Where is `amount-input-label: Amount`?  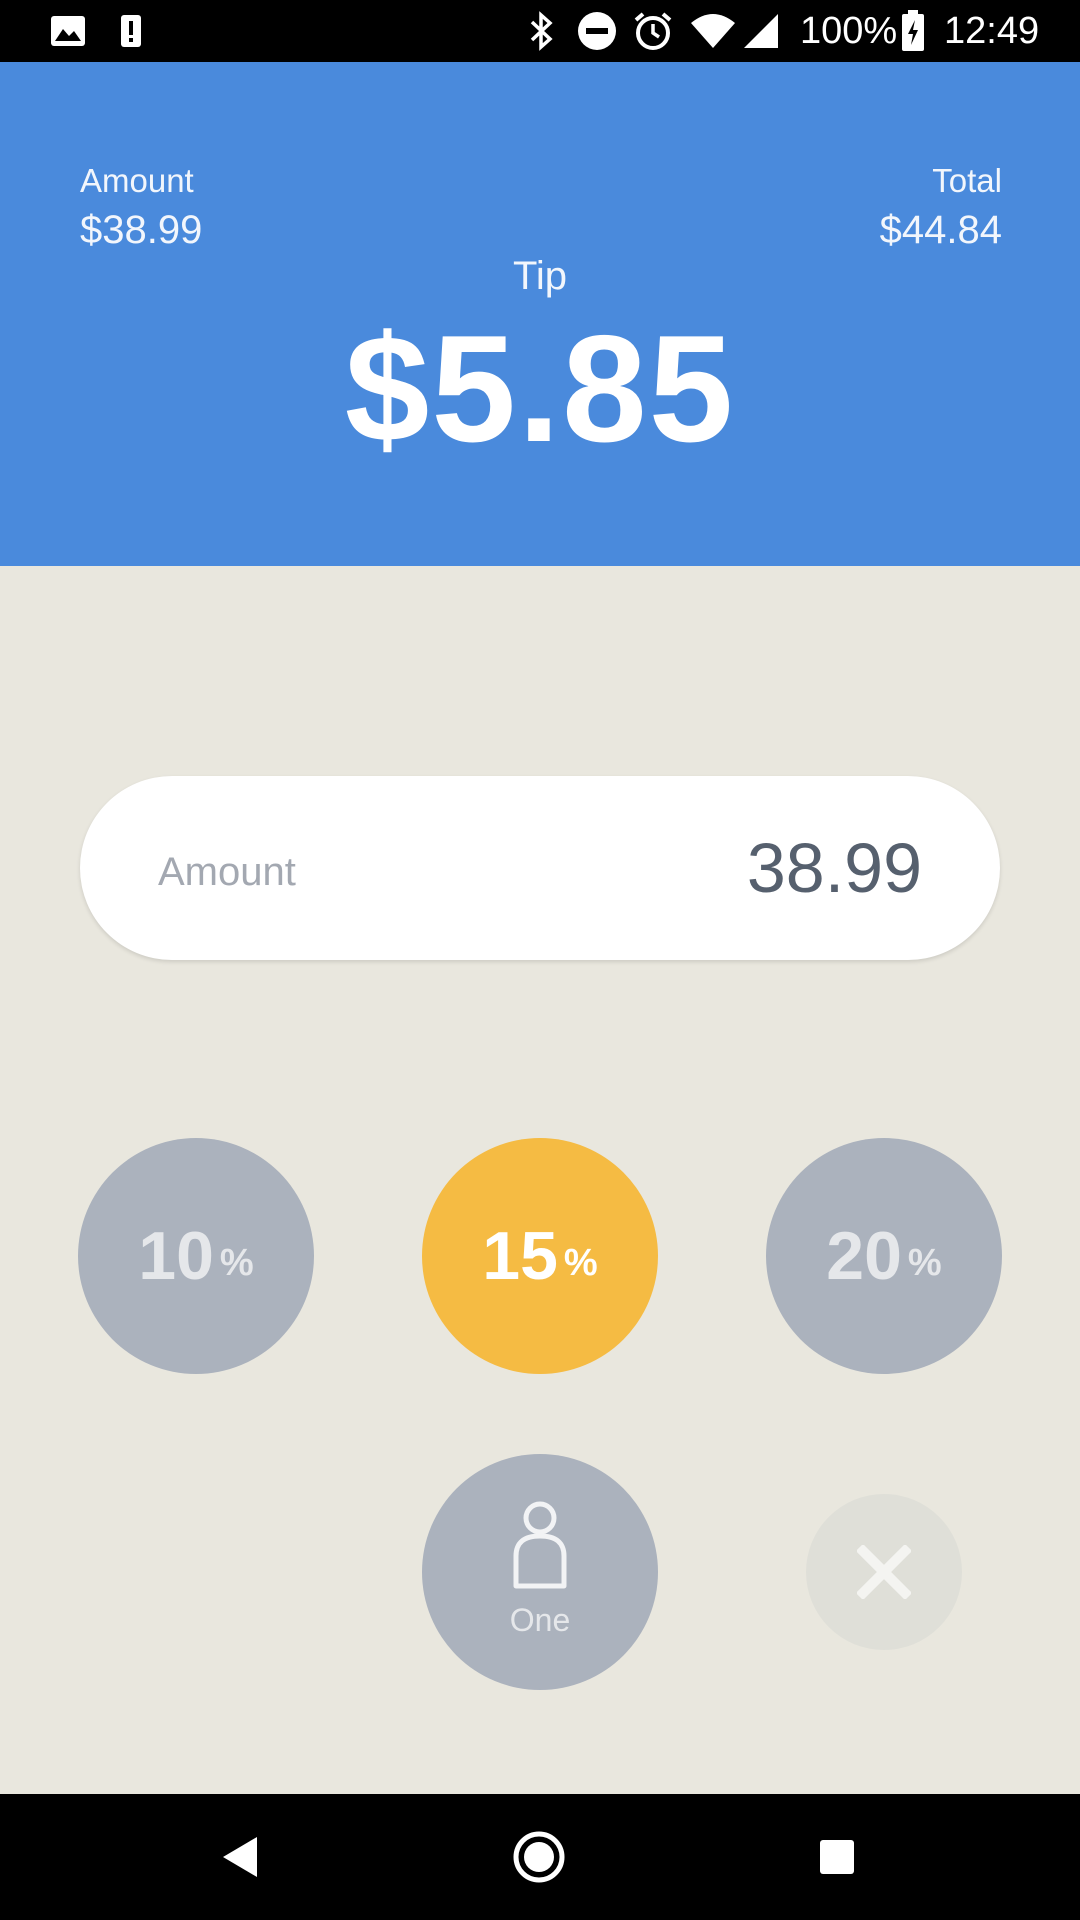
amount-input-label: Amount is located at coordinates (227, 872).